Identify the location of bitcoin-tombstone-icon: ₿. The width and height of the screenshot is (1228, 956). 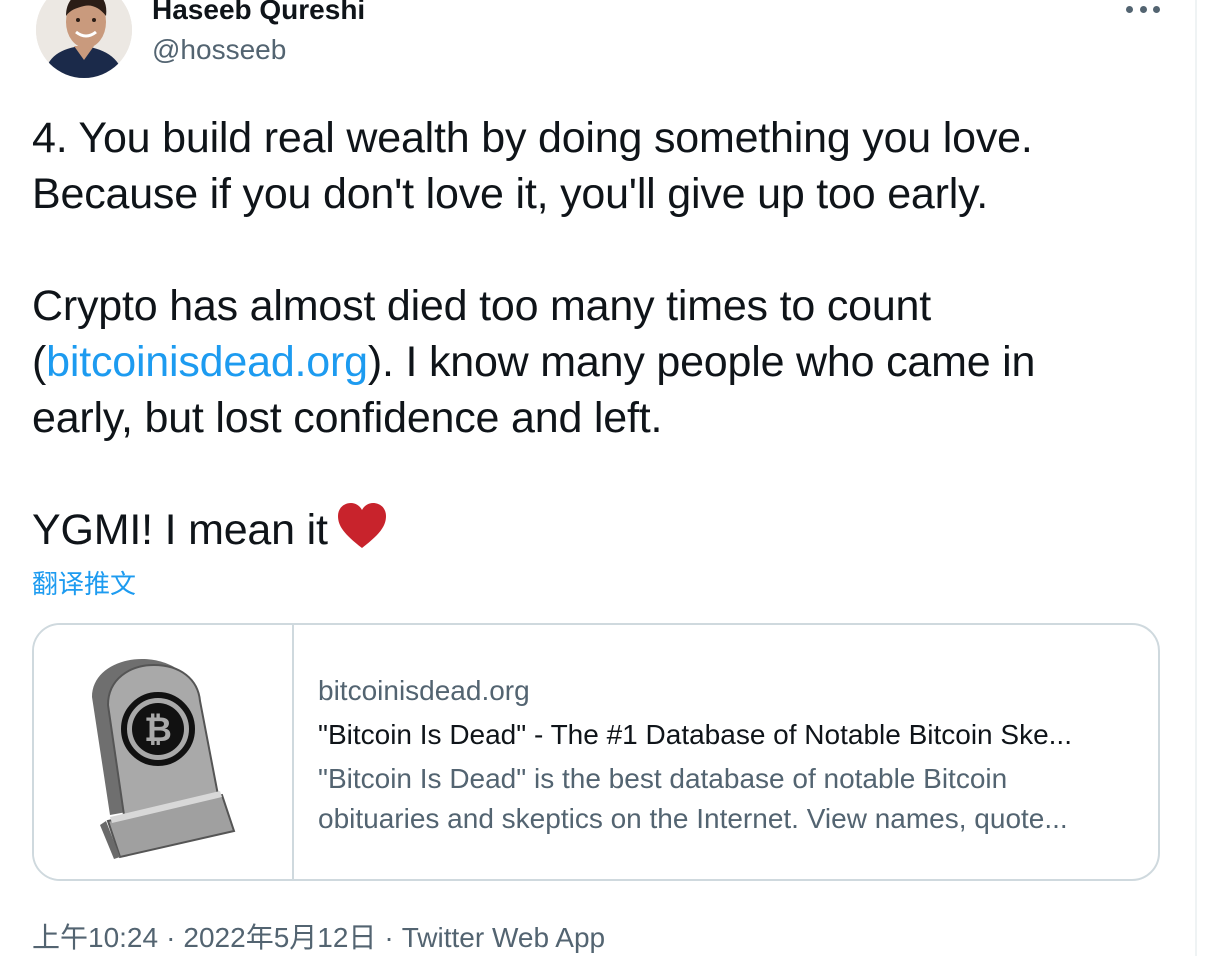
(164, 759).